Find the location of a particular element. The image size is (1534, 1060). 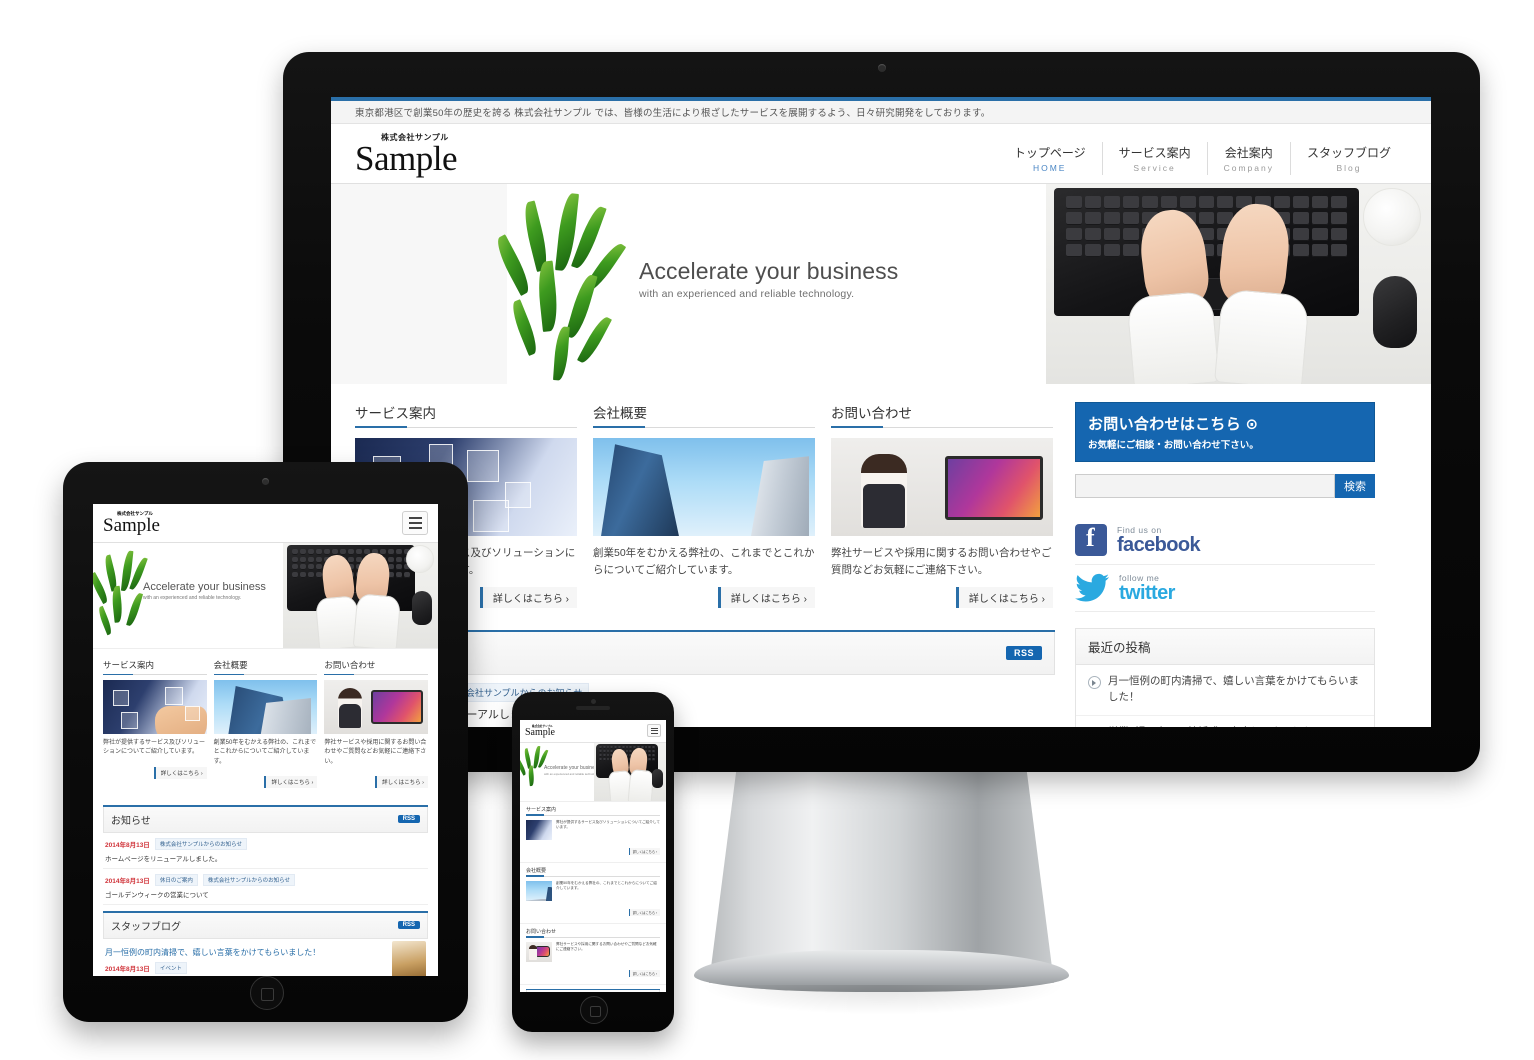

coffee-cup-shape is located at coordinates (1392, 217).